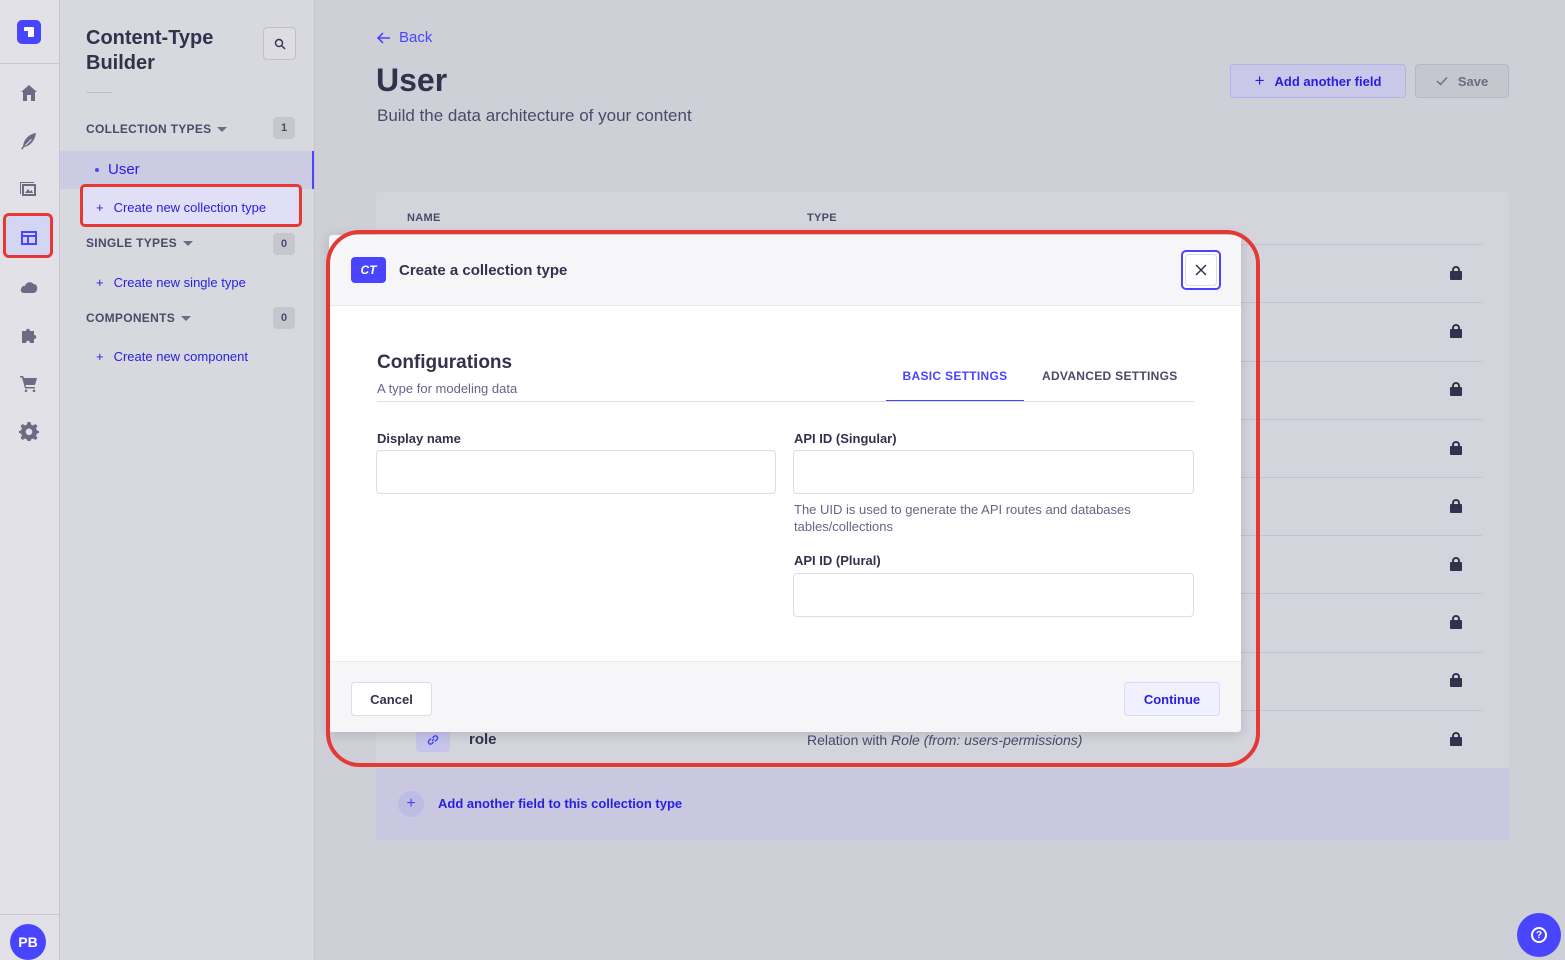 The width and height of the screenshot is (1565, 960). Describe the element at coordinates (284, 128) in the screenshot. I see `collection-types-count: 1` at that location.